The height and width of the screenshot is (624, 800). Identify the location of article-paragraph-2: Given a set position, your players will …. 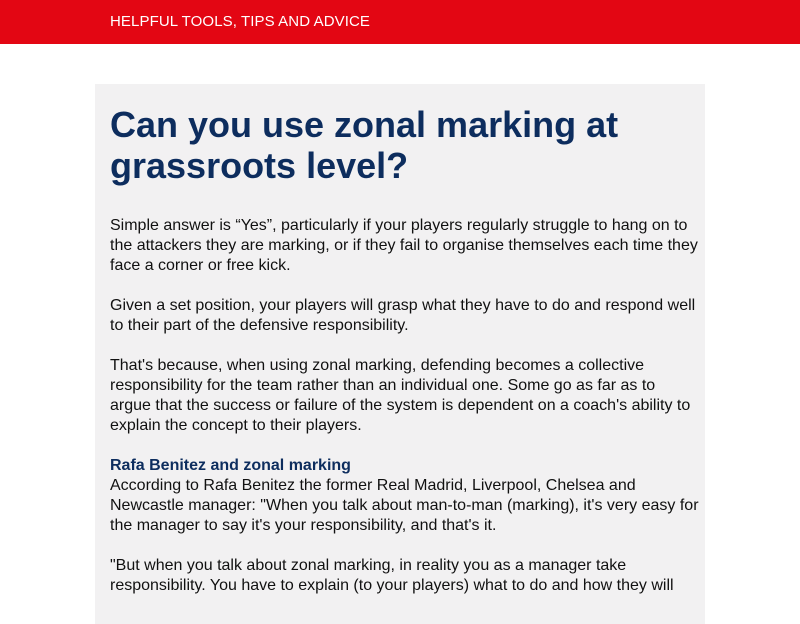
(403, 315).